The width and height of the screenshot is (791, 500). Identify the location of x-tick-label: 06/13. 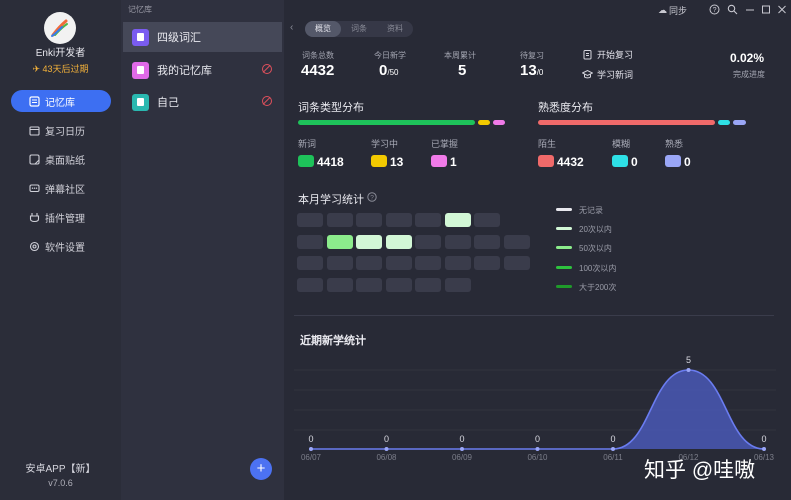
(764, 457).